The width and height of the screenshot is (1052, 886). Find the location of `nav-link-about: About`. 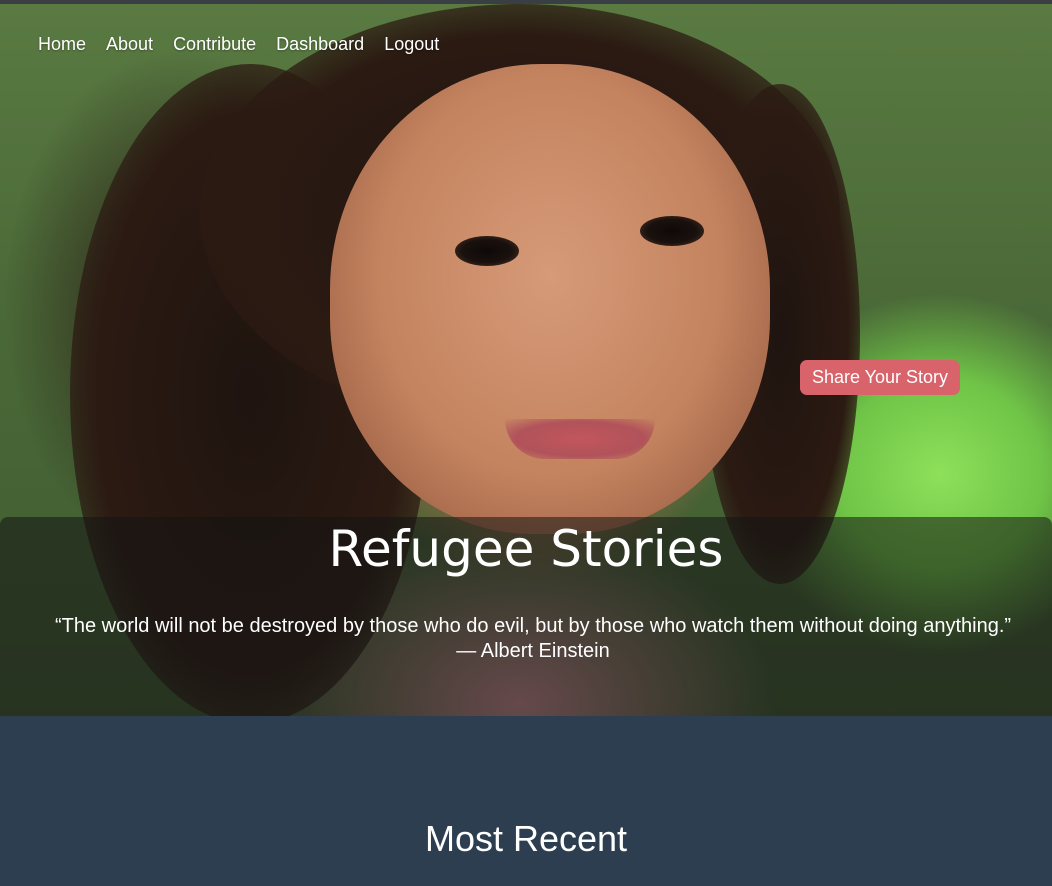

nav-link-about: About is located at coordinates (129, 44).